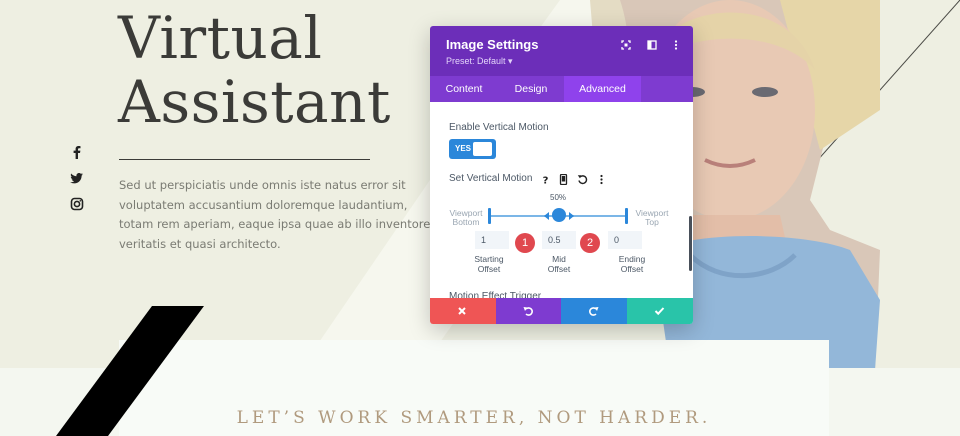 This screenshot has width=960, height=436. What do you see at coordinates (652, 222) in the screenshot?
I see `viewport-top-line-2: Top` at bounding box center [652, 222].